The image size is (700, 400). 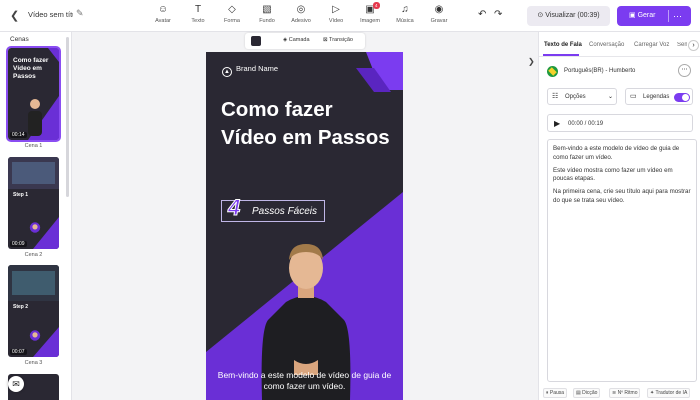 I want to click on steps-text-box: 4 Passos Fáceis, so click(x=273, y=208).